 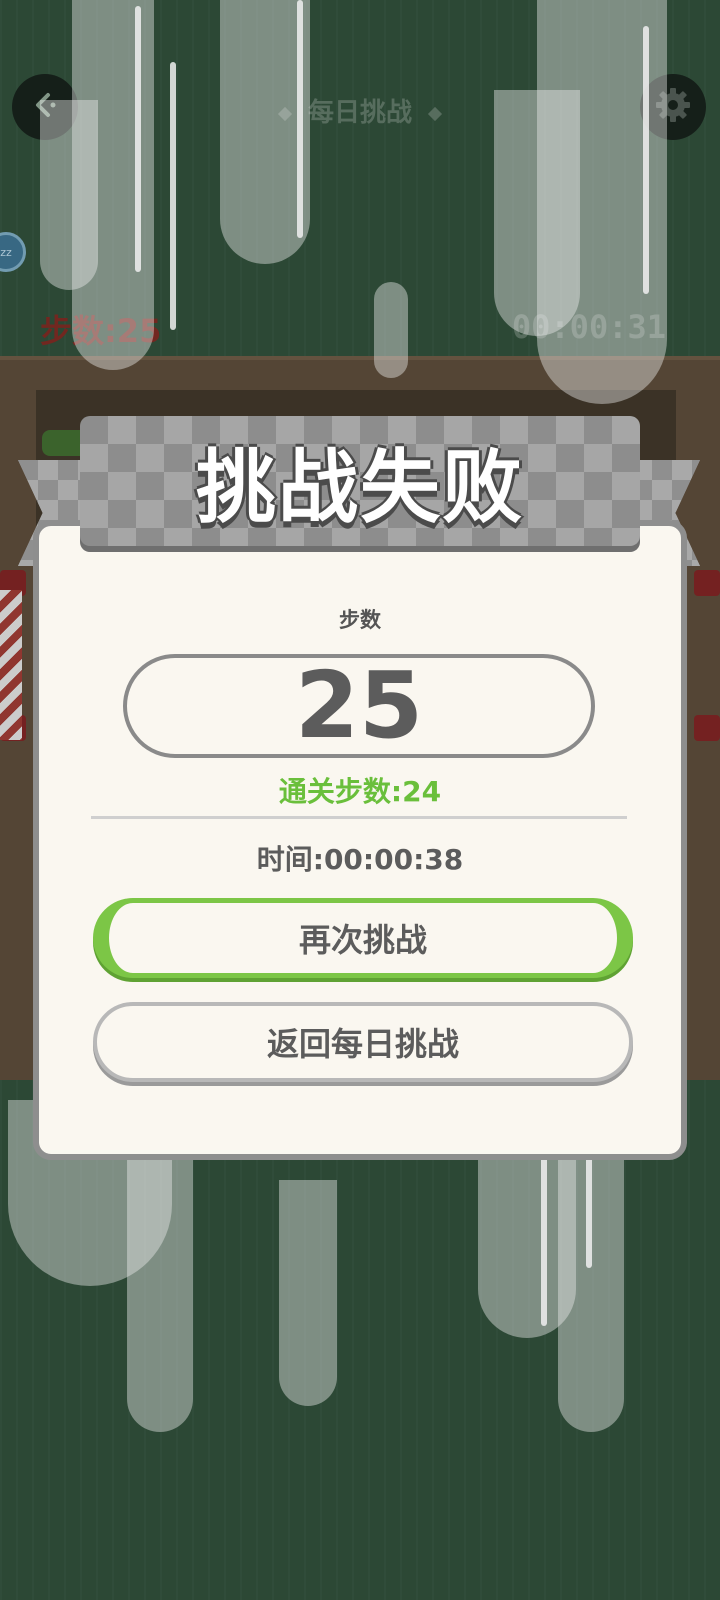 I want to click on title-ribbon: 挑战失败, so click(x=360, y=481).